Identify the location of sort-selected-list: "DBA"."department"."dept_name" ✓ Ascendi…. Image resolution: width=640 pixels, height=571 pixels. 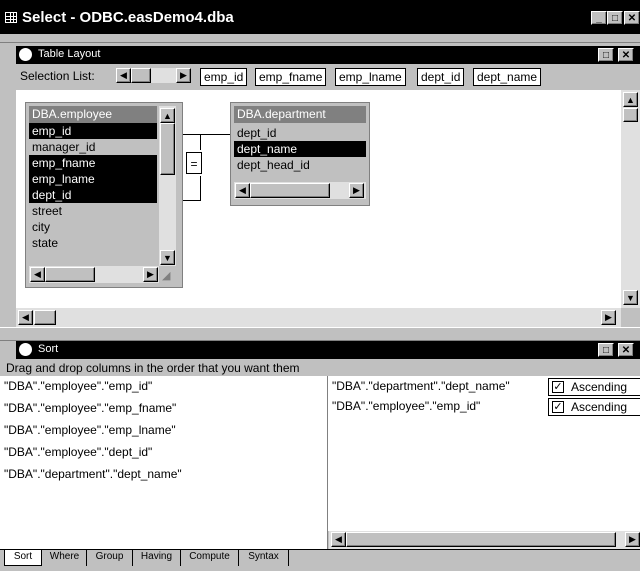
(484, 453).